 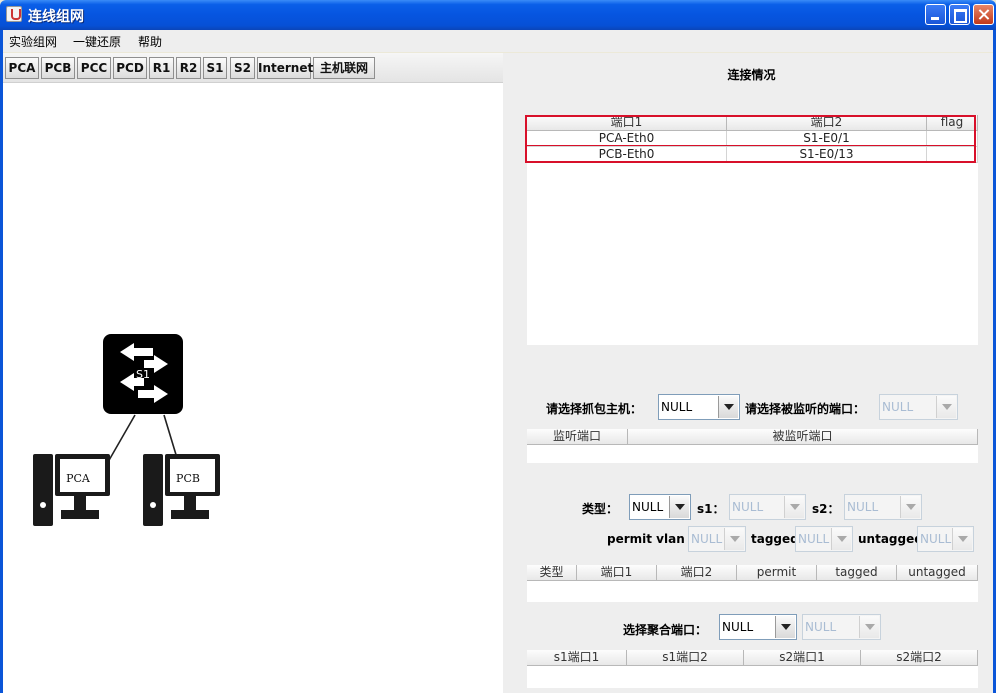 What do you see at coordinates (56, 17) in the screenshot?
I see `window-title: 连线组网` at bounding box center [56, 17].